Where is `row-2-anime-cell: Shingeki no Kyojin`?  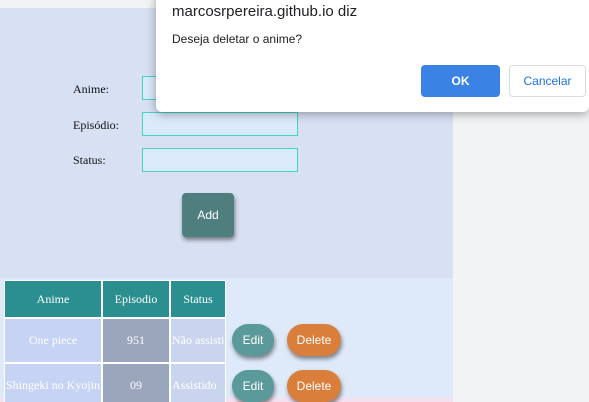 row-2-anime-cell: Shingeki no Kyojin is located at coordinates (53, 382).